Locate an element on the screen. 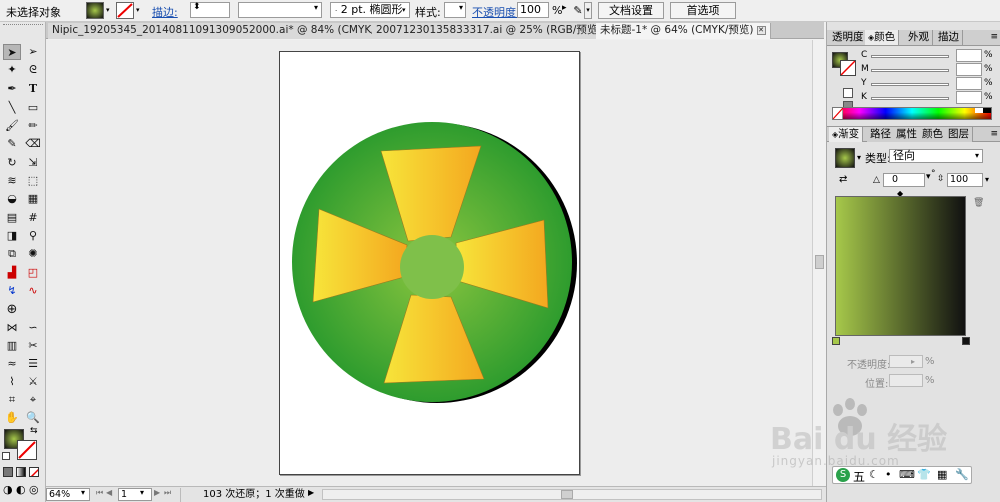 The width and height of the screenshot is (1000, 502). artboard-dropdown-icon: ▾ is located at coordinates (142, 492).